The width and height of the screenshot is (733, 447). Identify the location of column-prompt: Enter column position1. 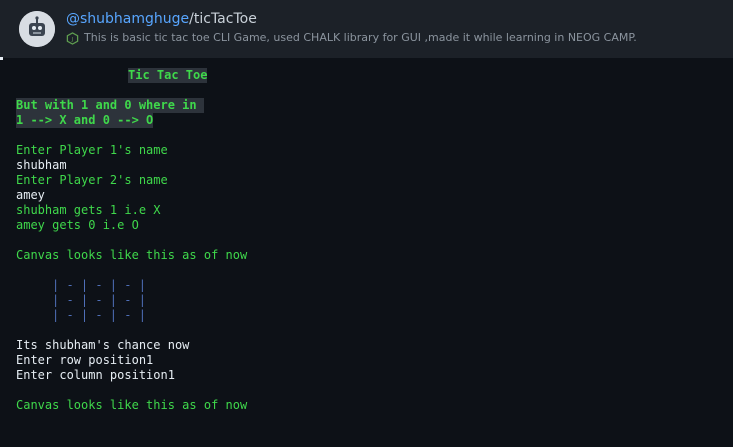
(95, 375).